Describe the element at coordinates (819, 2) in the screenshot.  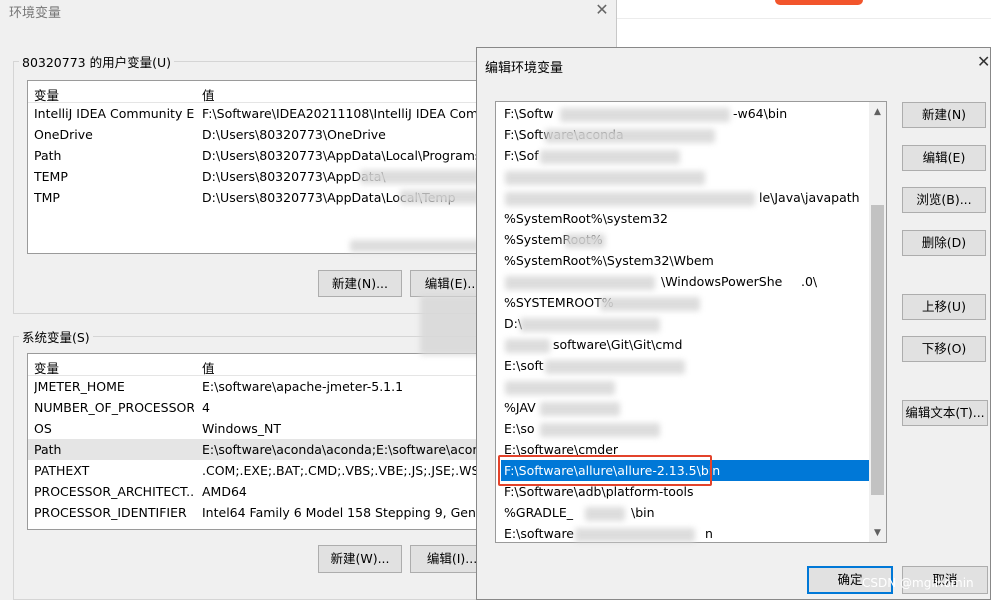
I see `background-accent-bar` at that location.